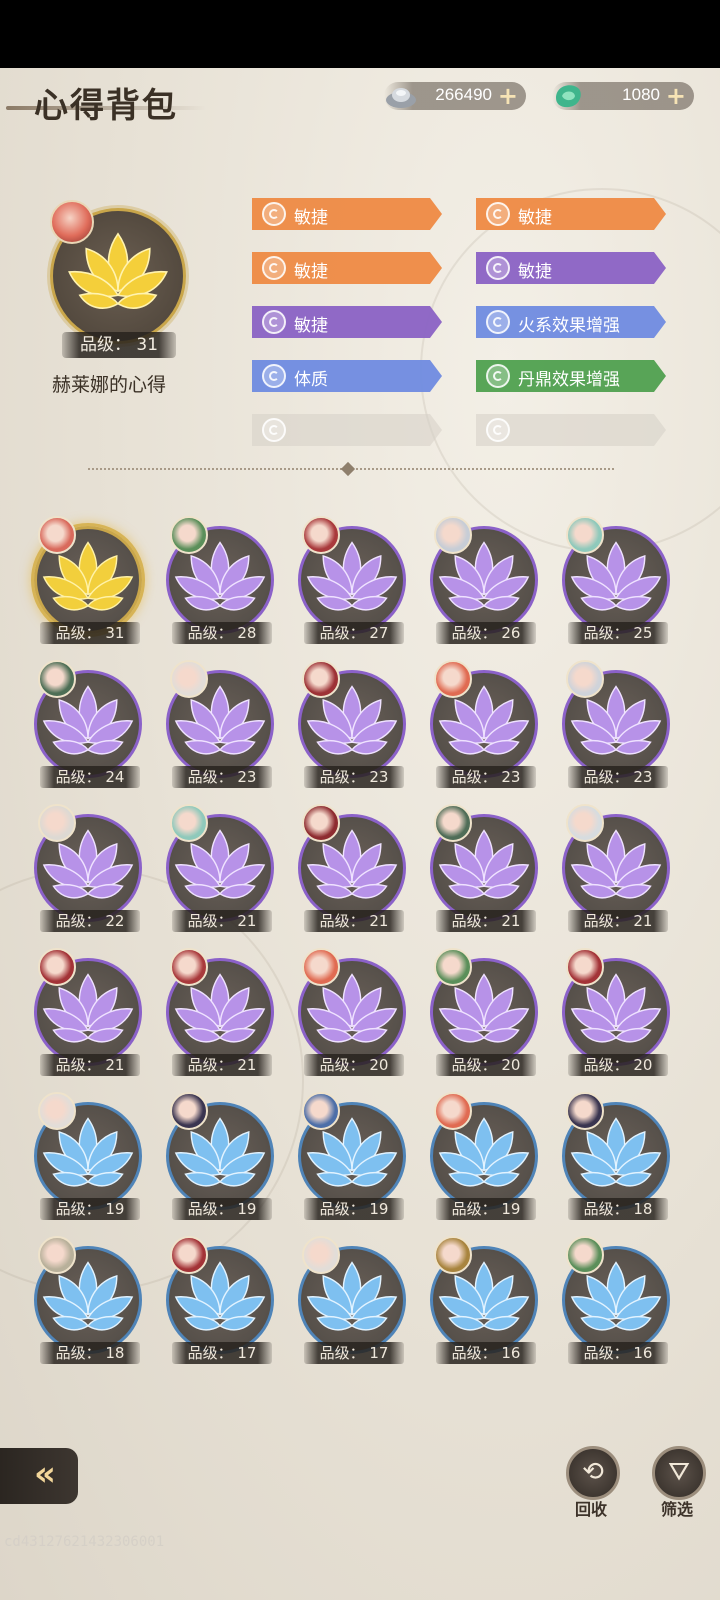 This screenshot has width=720, height=1600. Describe the element at coordinates (463, 94) in the screenshot. I see `silver-amount: 266490` at that location.